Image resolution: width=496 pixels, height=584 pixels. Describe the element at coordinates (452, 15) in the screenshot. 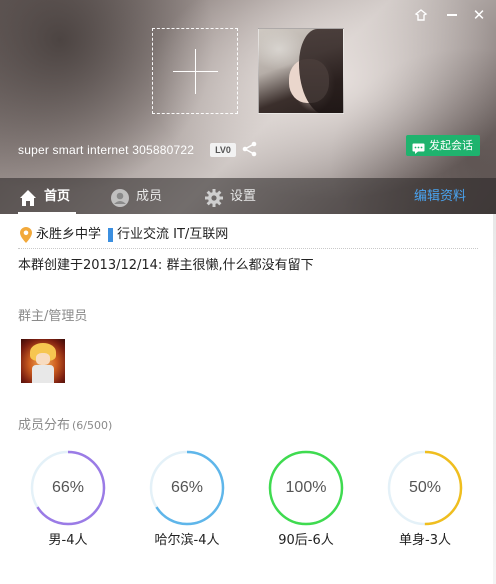

I see `minimize-icon` at that location.